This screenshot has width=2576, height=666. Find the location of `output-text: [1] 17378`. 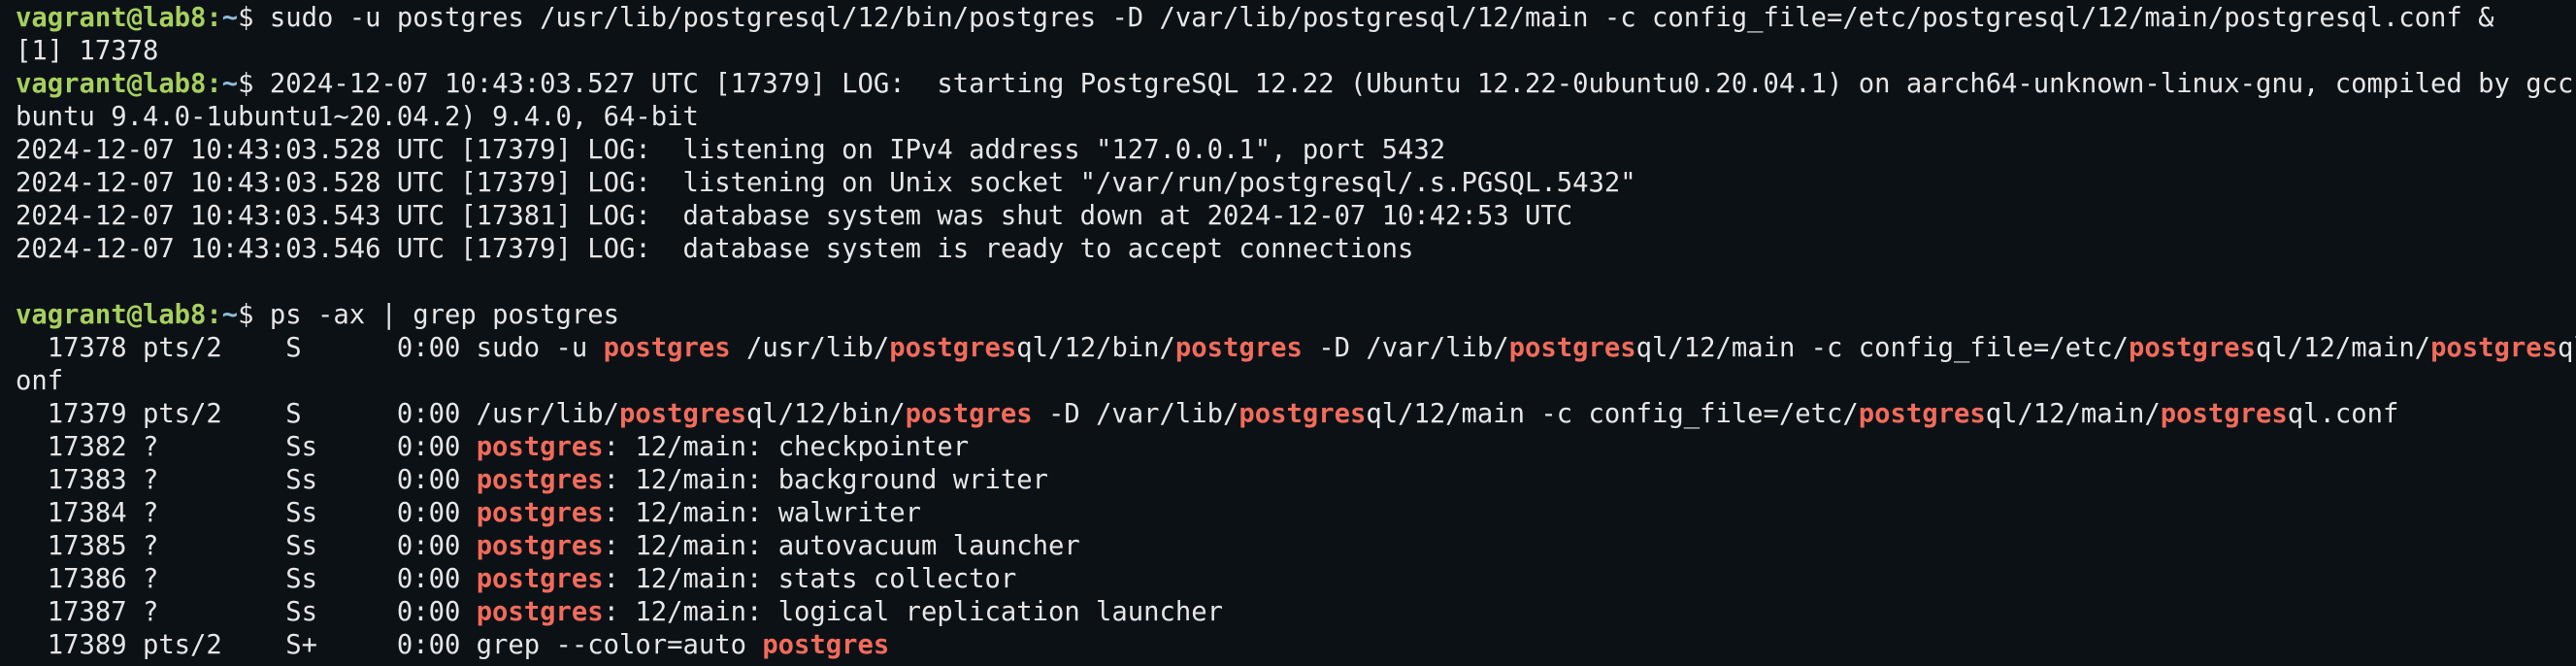

output-text: [1] 17378 is located at coordinates (87, 51).